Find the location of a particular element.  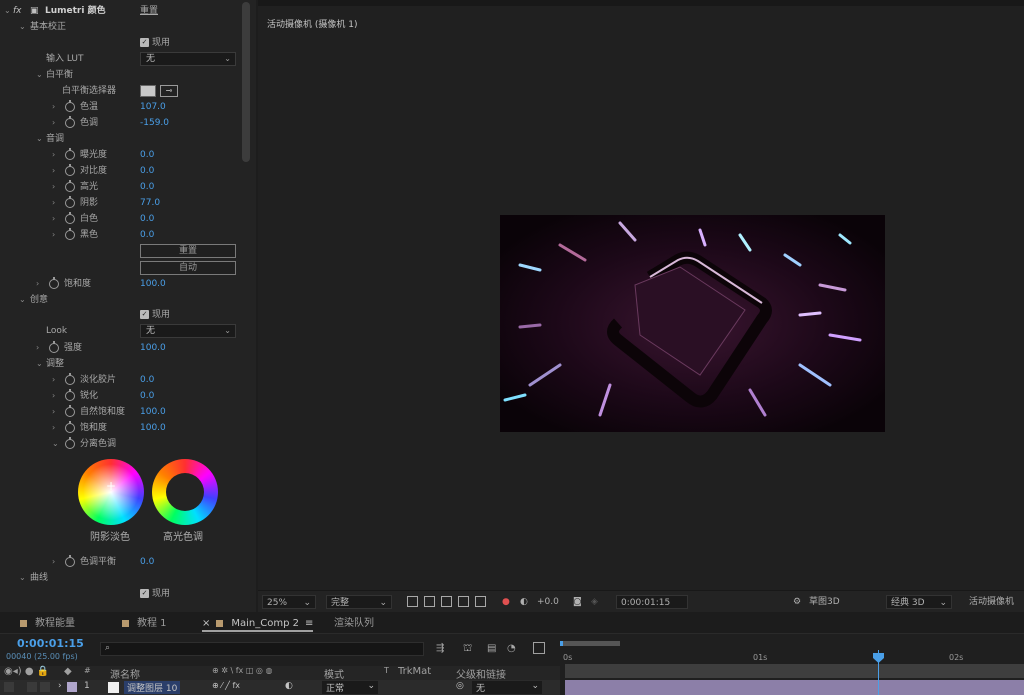

show-snapshot-icon: ◈ is located at coordinates (594, 602).